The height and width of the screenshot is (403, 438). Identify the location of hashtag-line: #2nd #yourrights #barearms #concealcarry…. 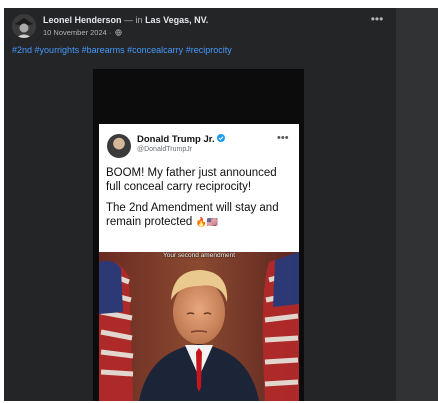
(122, 50).